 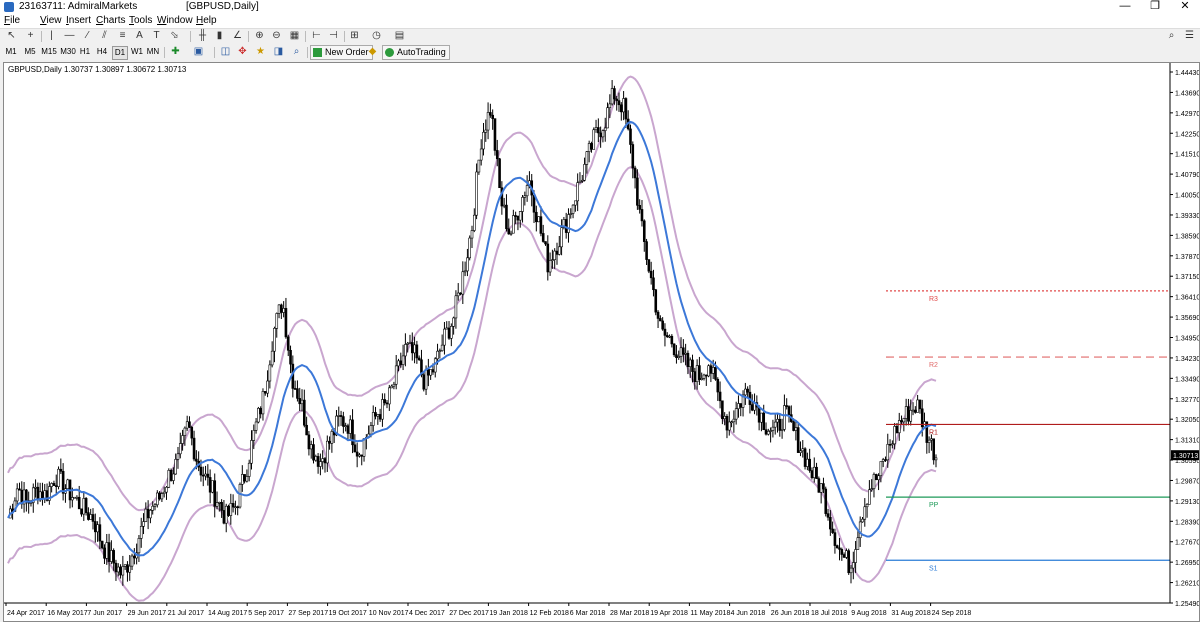 I want to click on shapes-icon: ⬂, so click(x=174, y=36).